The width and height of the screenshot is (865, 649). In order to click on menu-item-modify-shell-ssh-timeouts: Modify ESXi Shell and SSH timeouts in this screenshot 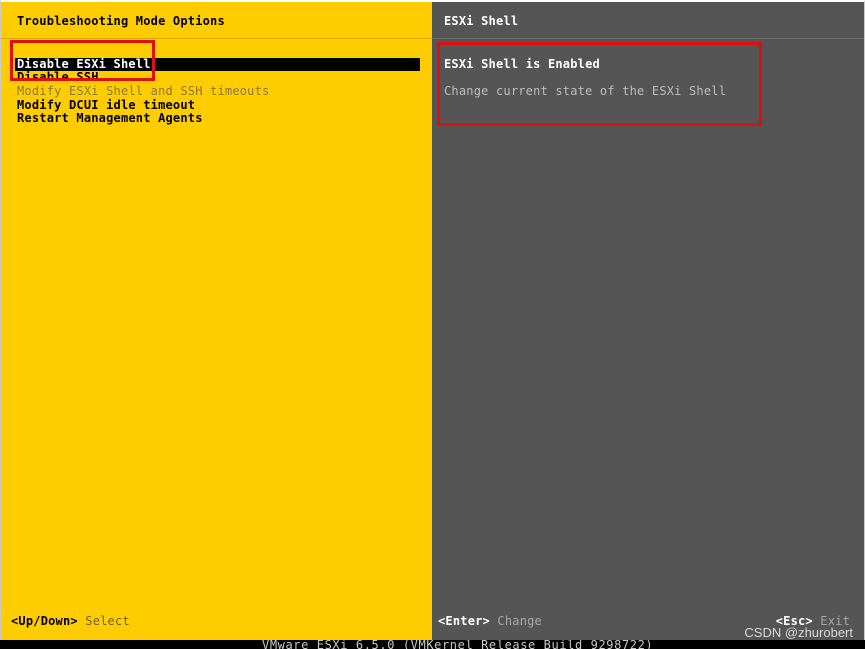, I will do `click(143, 91)`.